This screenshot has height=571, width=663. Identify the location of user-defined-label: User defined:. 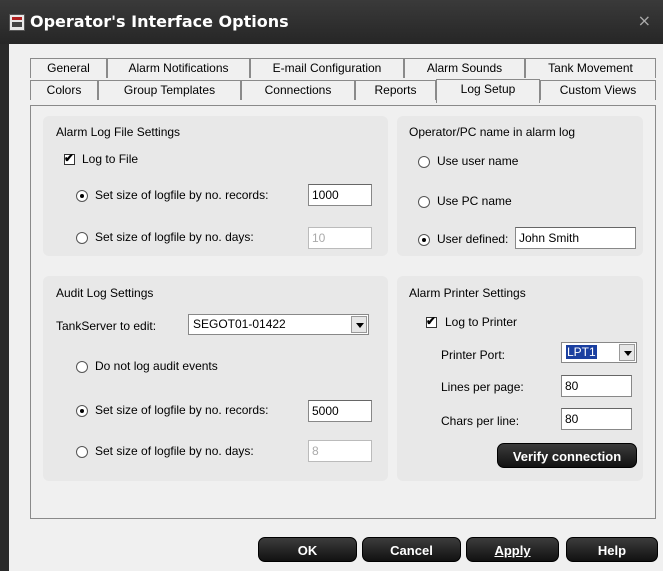
(473, 239).